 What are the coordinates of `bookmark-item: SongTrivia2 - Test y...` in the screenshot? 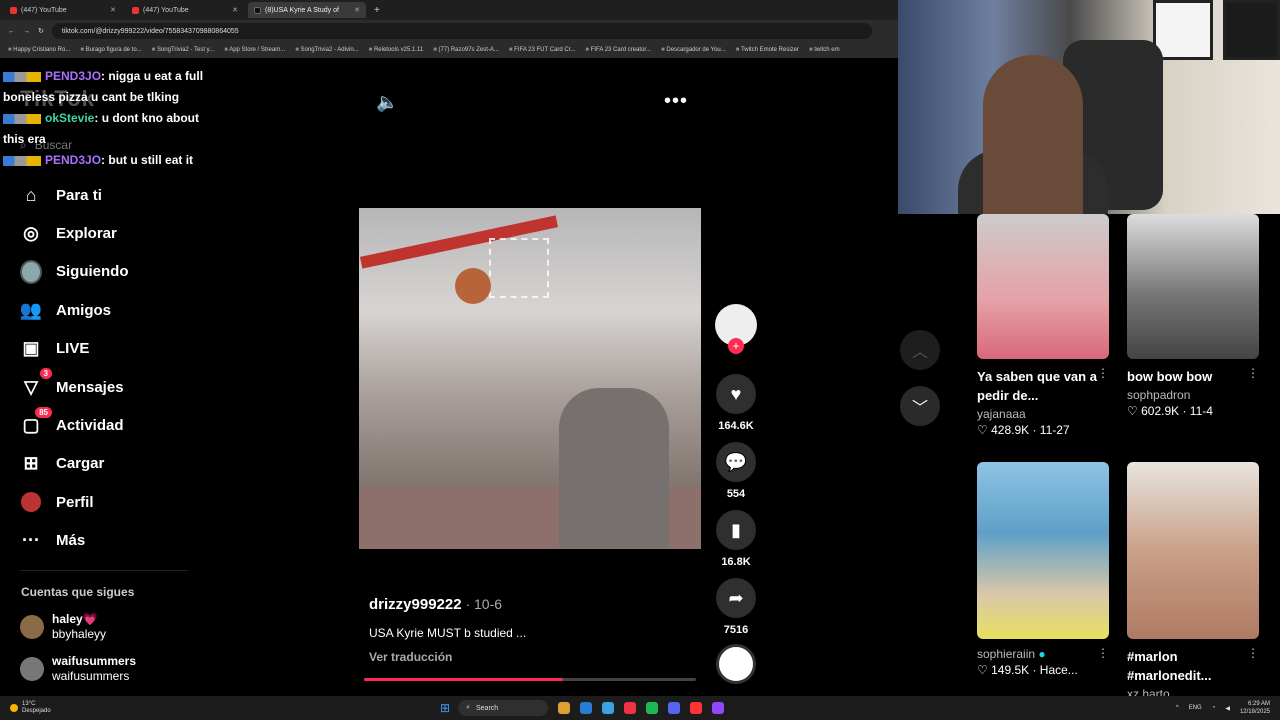 It's located at (183, 50).